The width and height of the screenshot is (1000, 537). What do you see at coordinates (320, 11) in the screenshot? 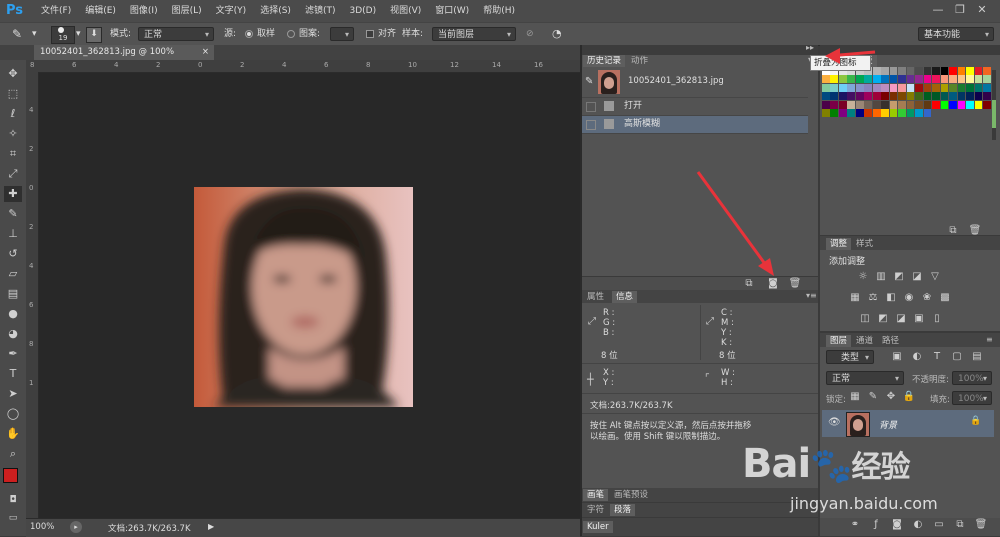
I see `menu-item: 滤镜(T)` at bounding box center [320, 11].